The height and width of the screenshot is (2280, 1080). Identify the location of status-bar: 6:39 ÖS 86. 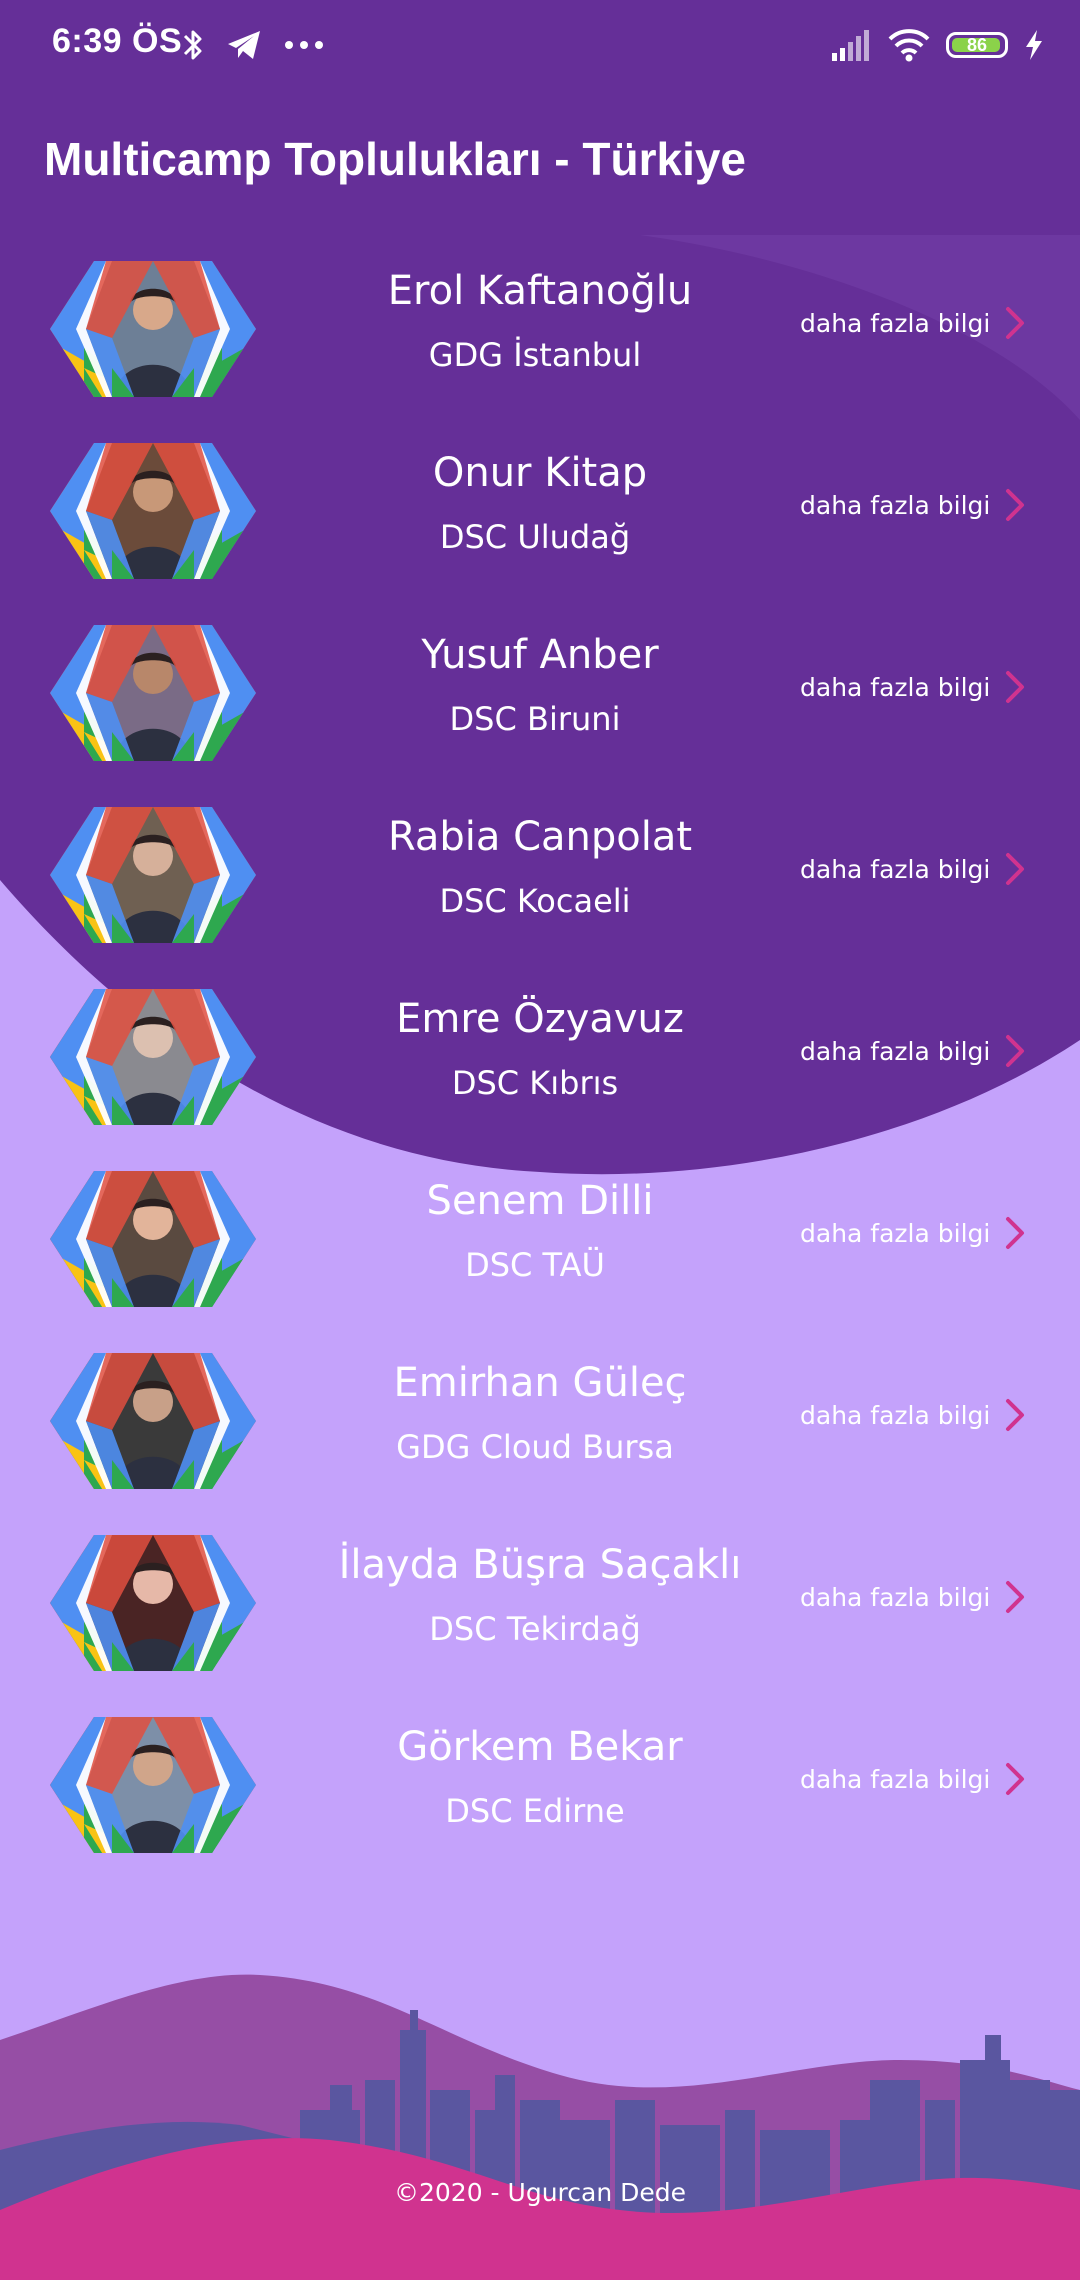
(540, 45).